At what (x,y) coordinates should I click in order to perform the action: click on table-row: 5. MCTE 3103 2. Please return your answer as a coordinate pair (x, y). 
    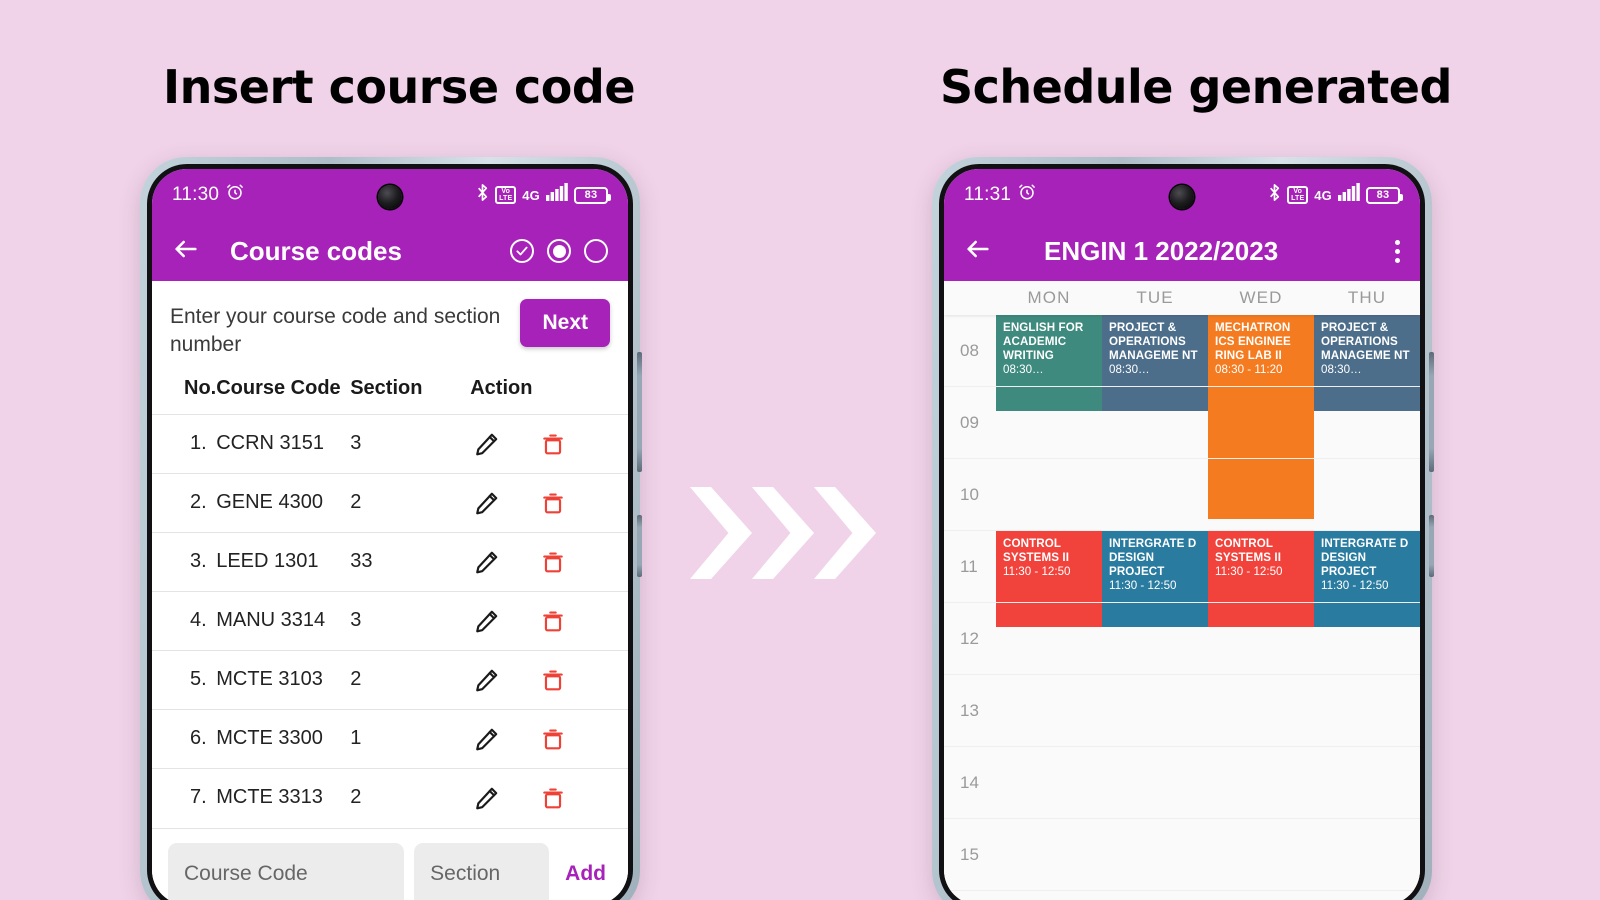
    Looking at the image, I should click on (390, 679).